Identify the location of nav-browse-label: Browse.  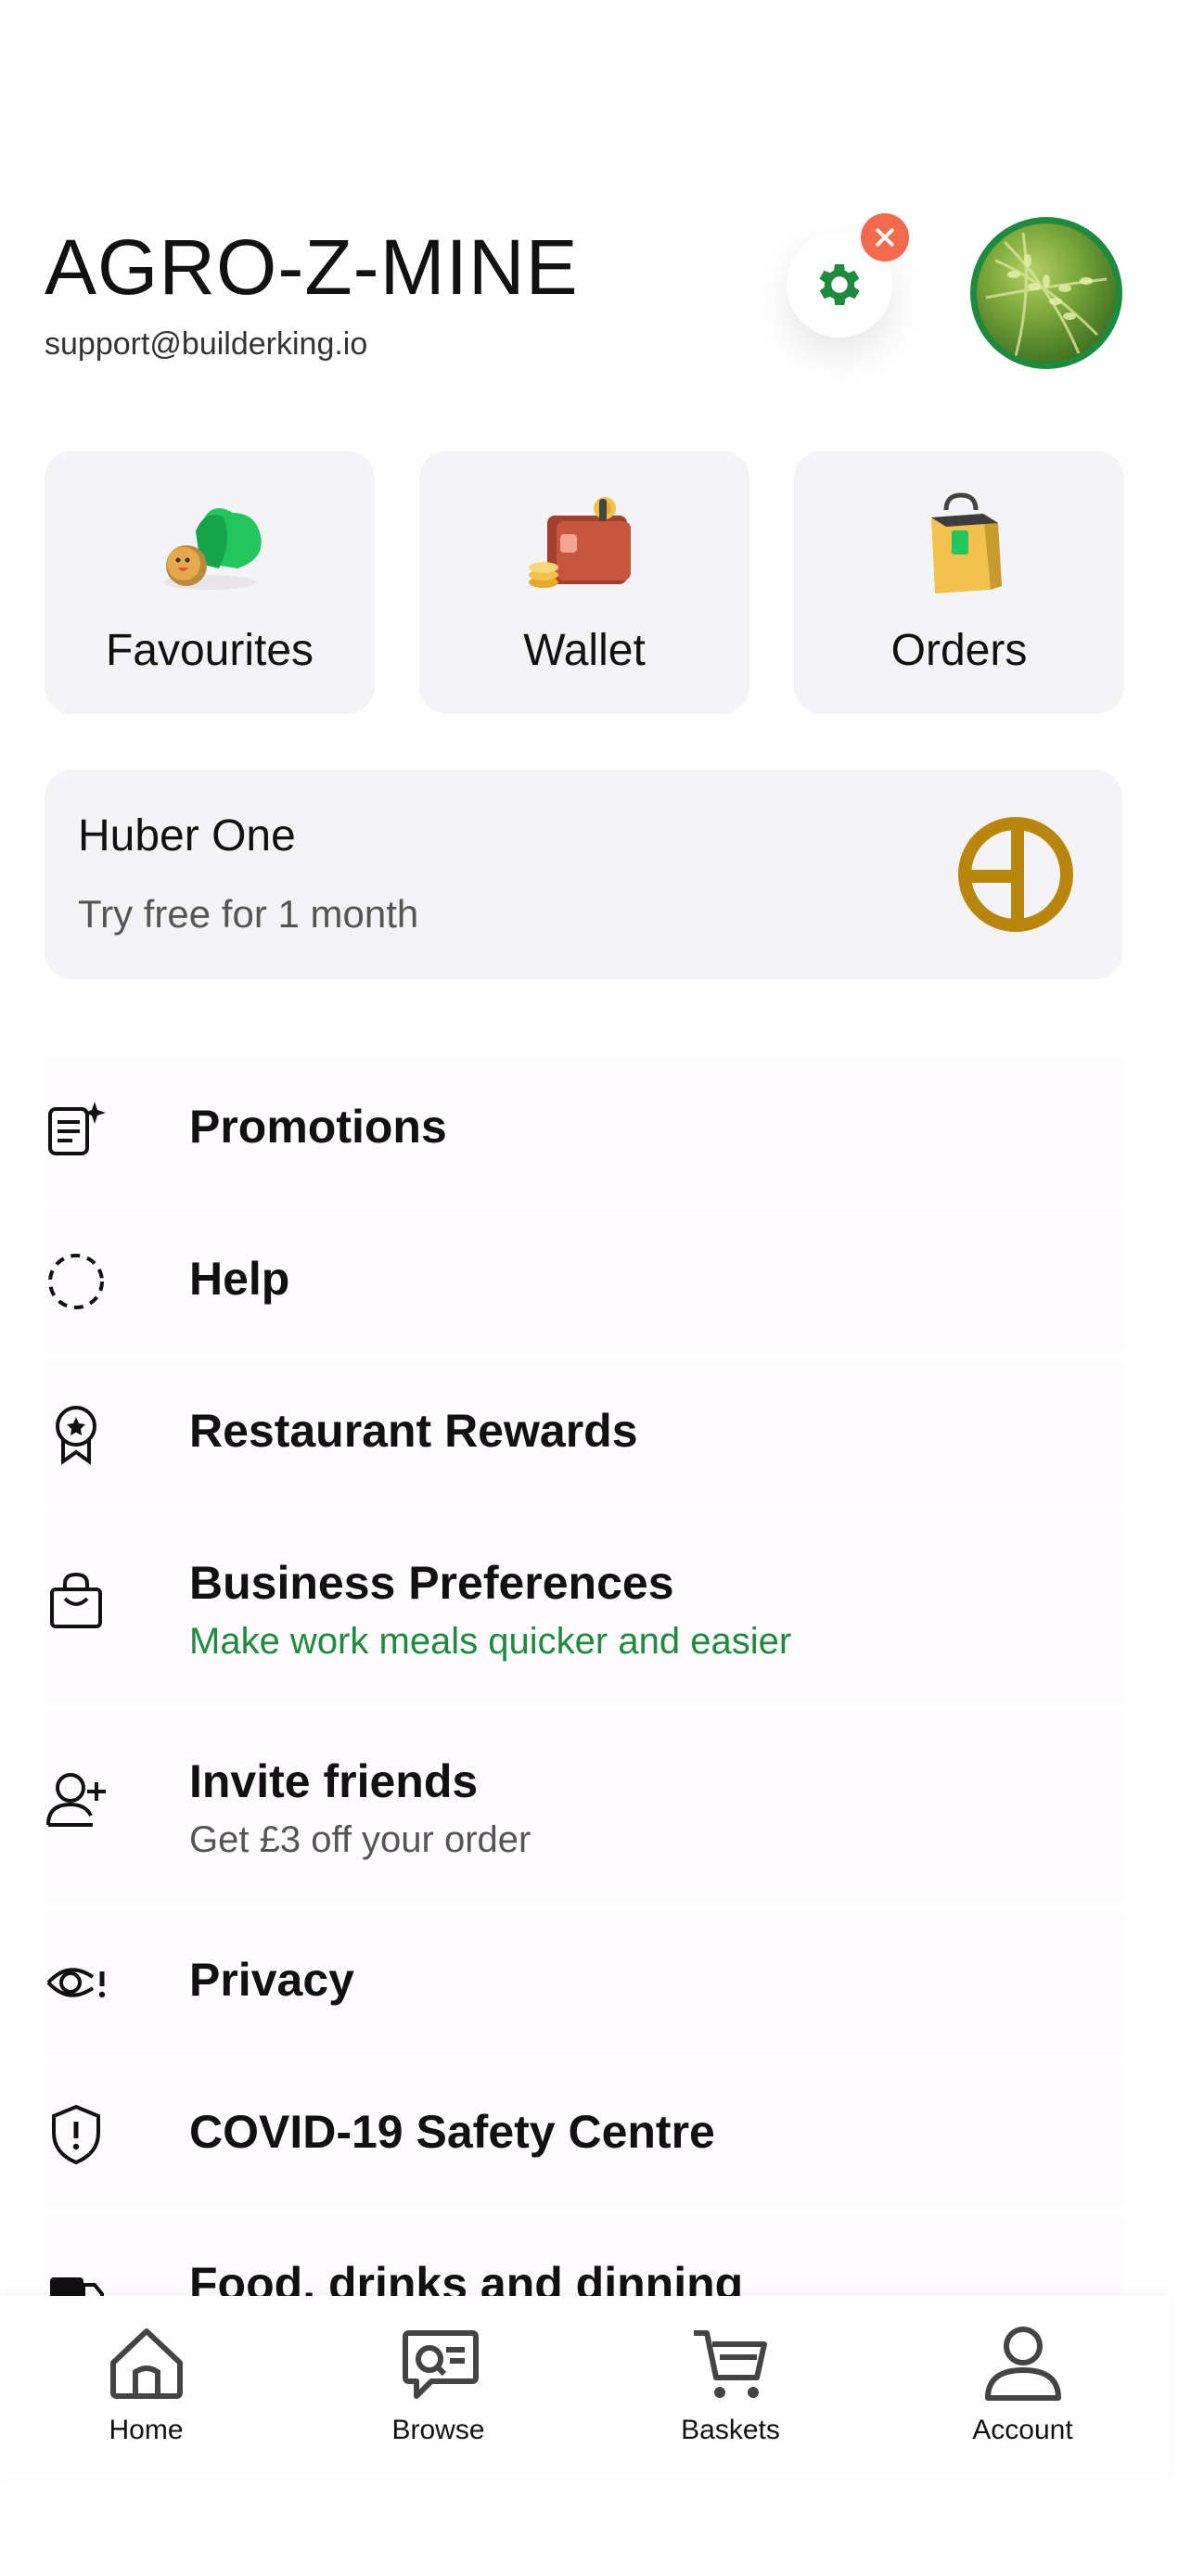
(438, 2430).